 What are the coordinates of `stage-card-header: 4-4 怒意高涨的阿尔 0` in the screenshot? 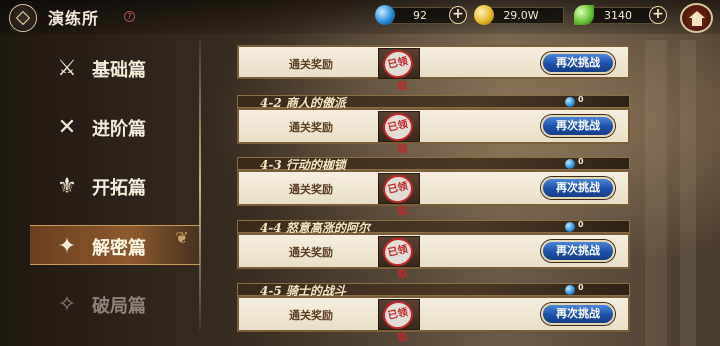 It's located at (433, 227).